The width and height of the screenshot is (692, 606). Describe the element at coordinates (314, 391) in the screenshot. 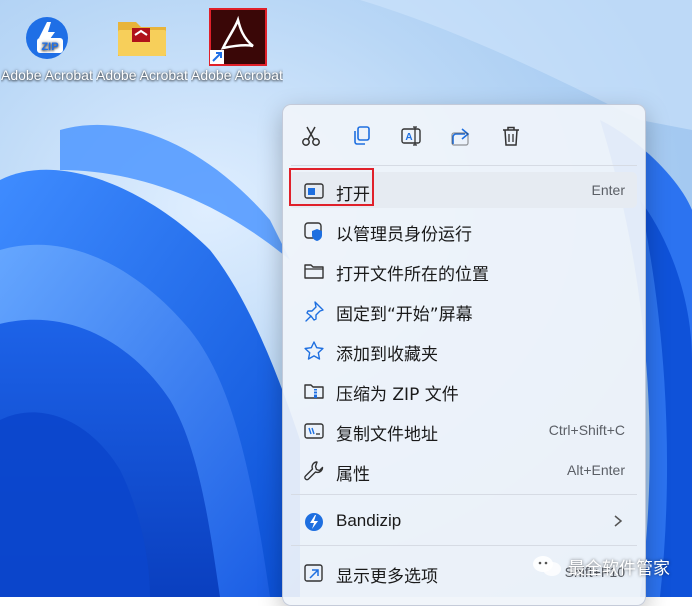

I see `zip-icon` at that location.